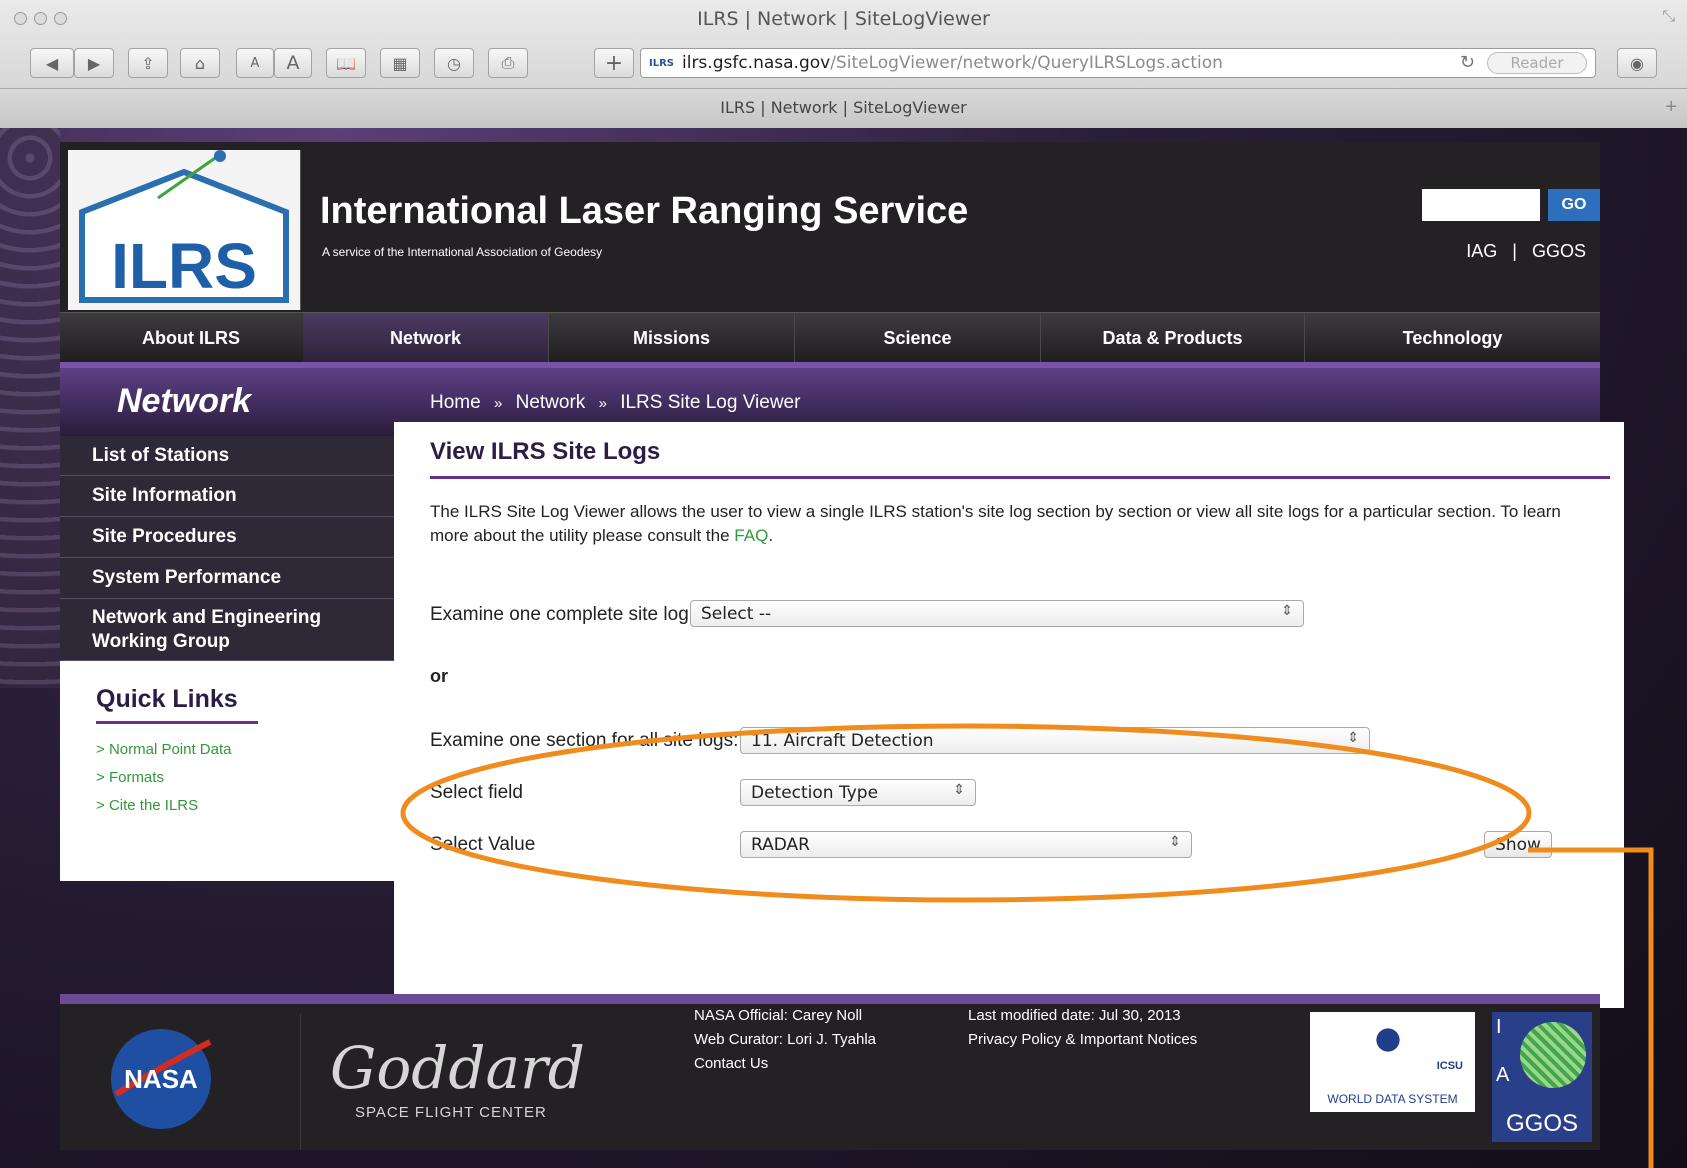 The height and width of the screenshot is (1168, 1687). Describe the element at coordinates (184, 401) in the screenshot. I see `section-title: Network` at that location.